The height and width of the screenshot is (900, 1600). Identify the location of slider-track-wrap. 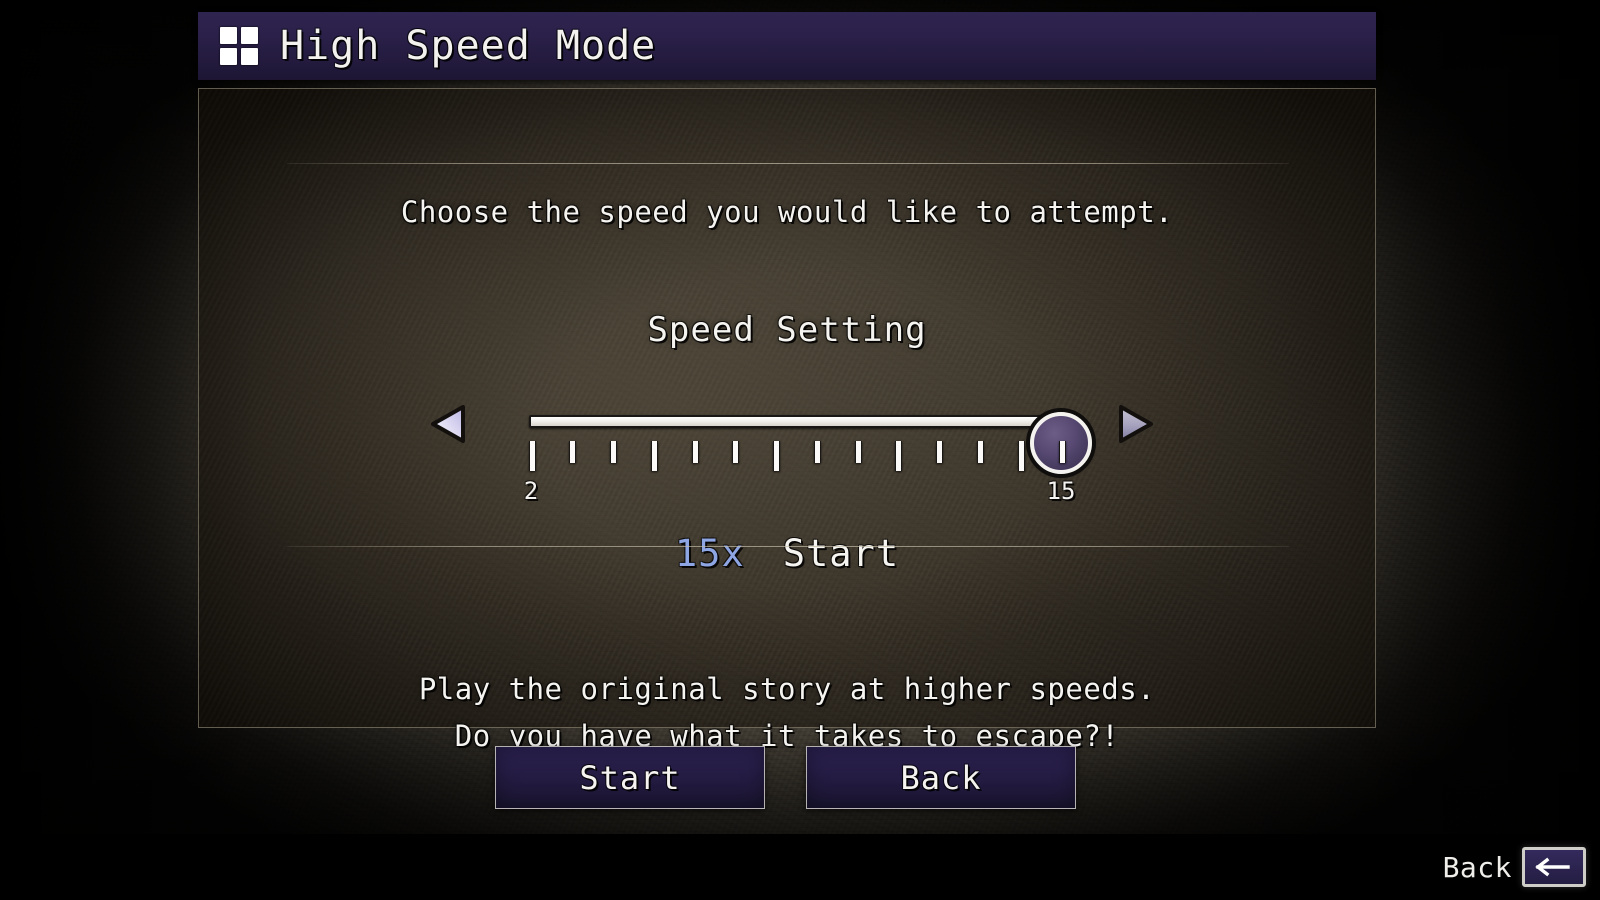
(810, 442).